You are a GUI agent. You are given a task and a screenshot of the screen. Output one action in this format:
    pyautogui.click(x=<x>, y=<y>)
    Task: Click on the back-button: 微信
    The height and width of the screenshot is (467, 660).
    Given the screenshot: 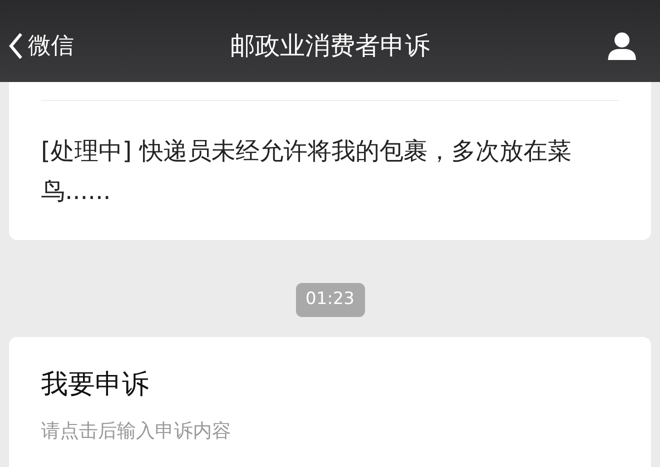 What is the action you would take?
    pyautogui.click(x=37, y=46)
    